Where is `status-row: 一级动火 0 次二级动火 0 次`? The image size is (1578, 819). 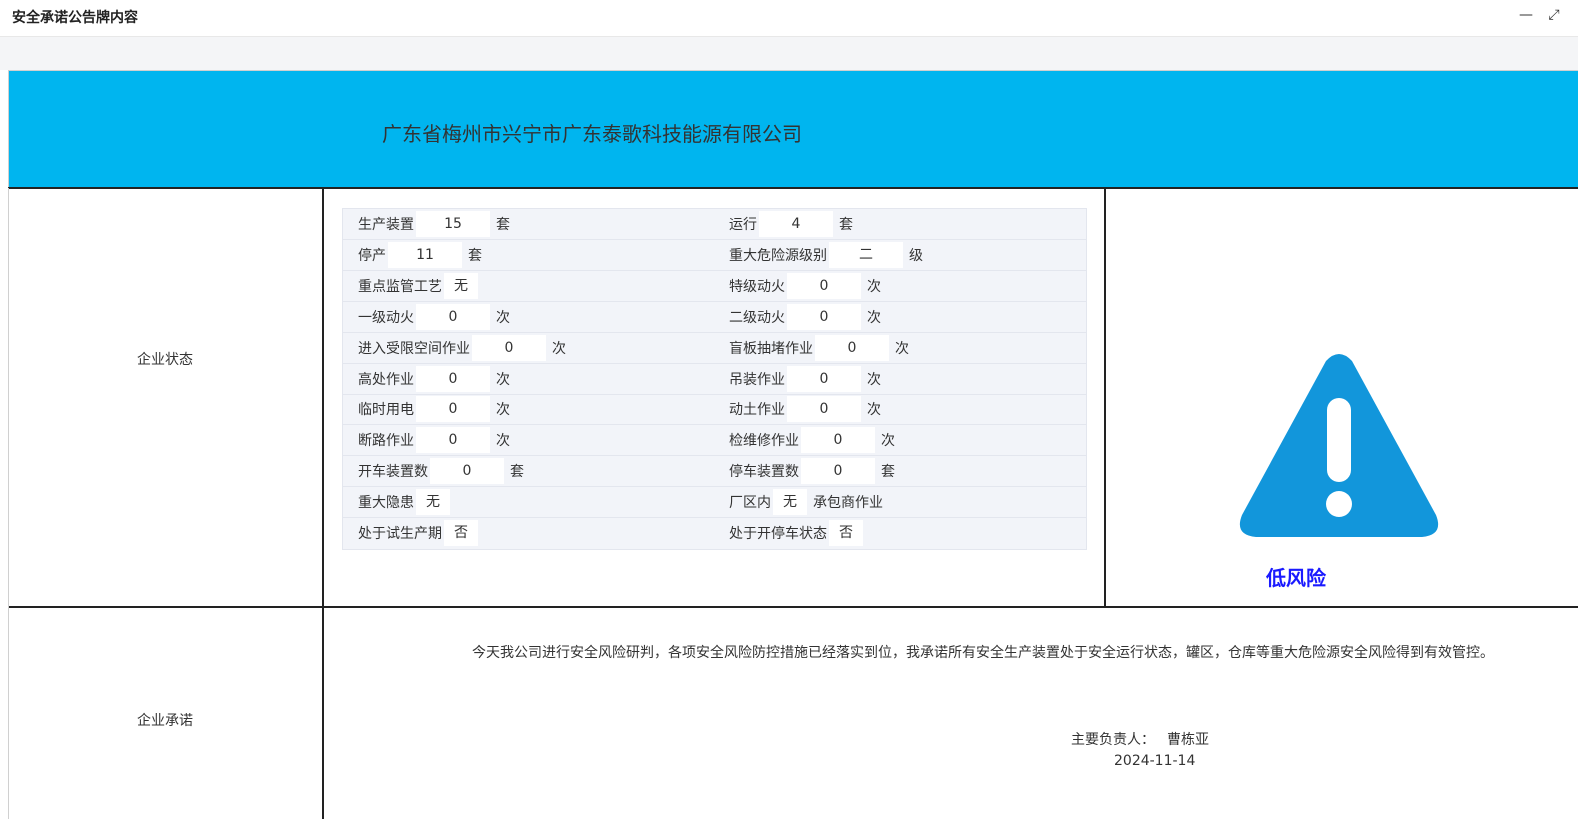 status-row: 一级动火 0 次二级动火 0 次 is located at coordinates (714, 317).